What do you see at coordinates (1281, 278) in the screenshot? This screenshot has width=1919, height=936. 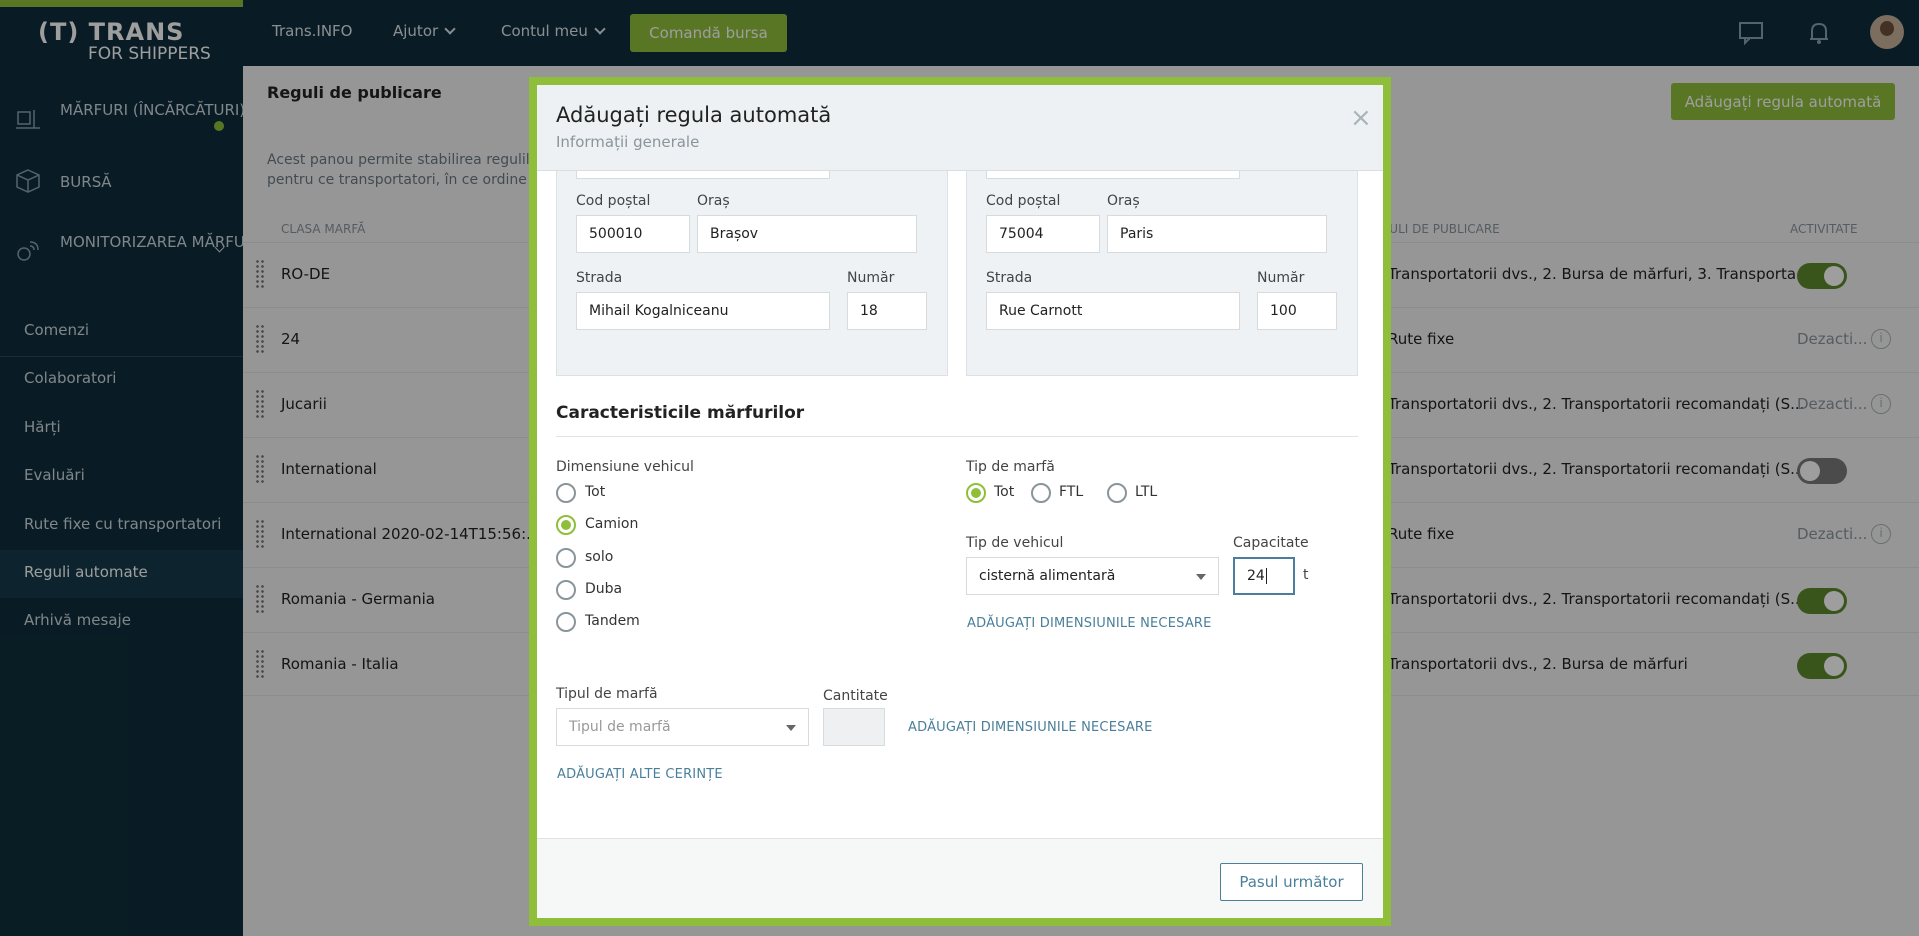 I see `destination-number-label: Număr` at bounding box center [1281, 278].